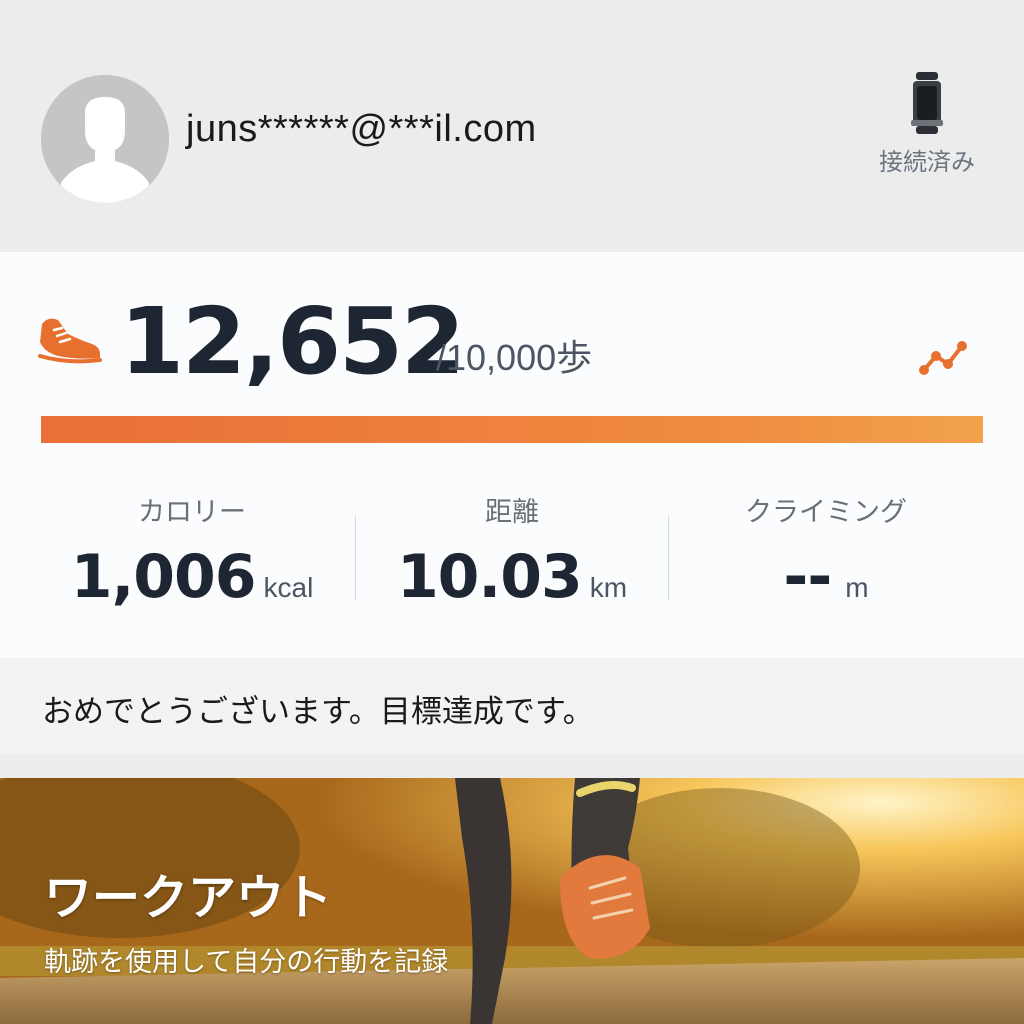 This screenshot has width=1024, height=1024. I want to click on stat-calories: カロリー 1,006 kcal, so click(192, 555).